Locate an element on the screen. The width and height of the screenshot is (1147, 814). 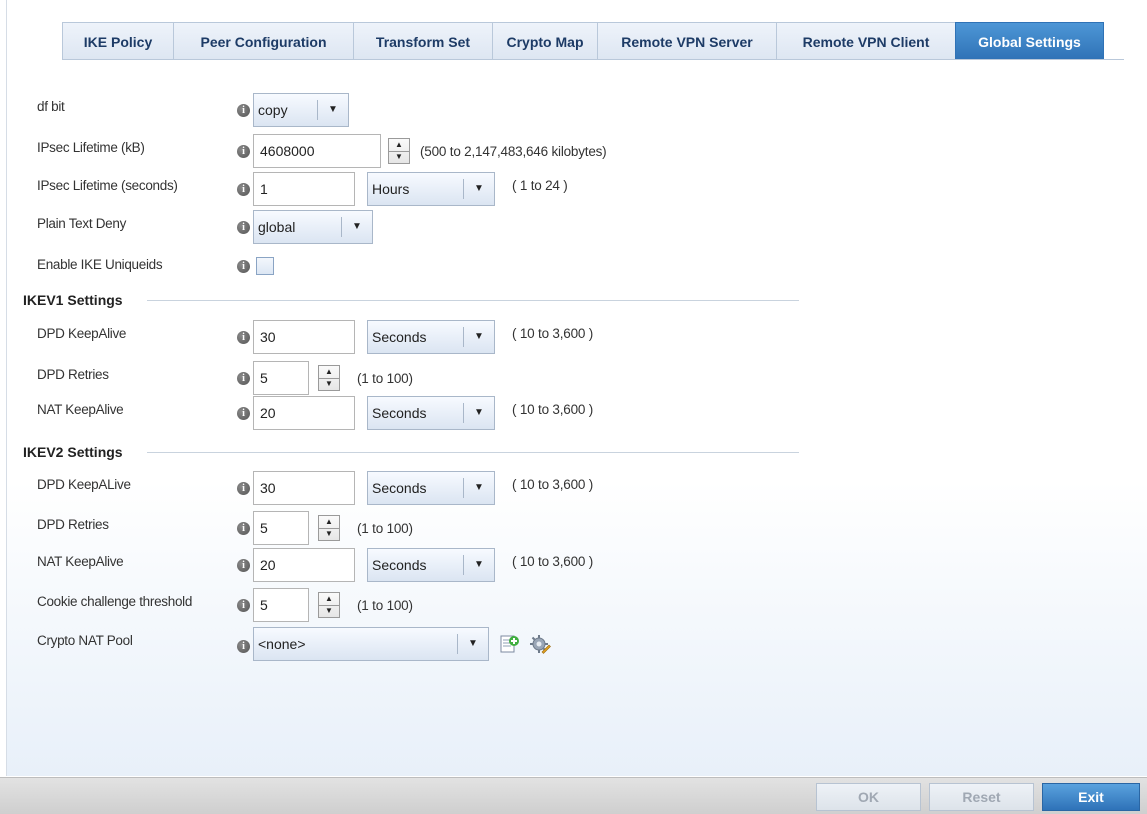
ikev2-dpd-keepalive-input: 30 is located at coordinates (304, 488).